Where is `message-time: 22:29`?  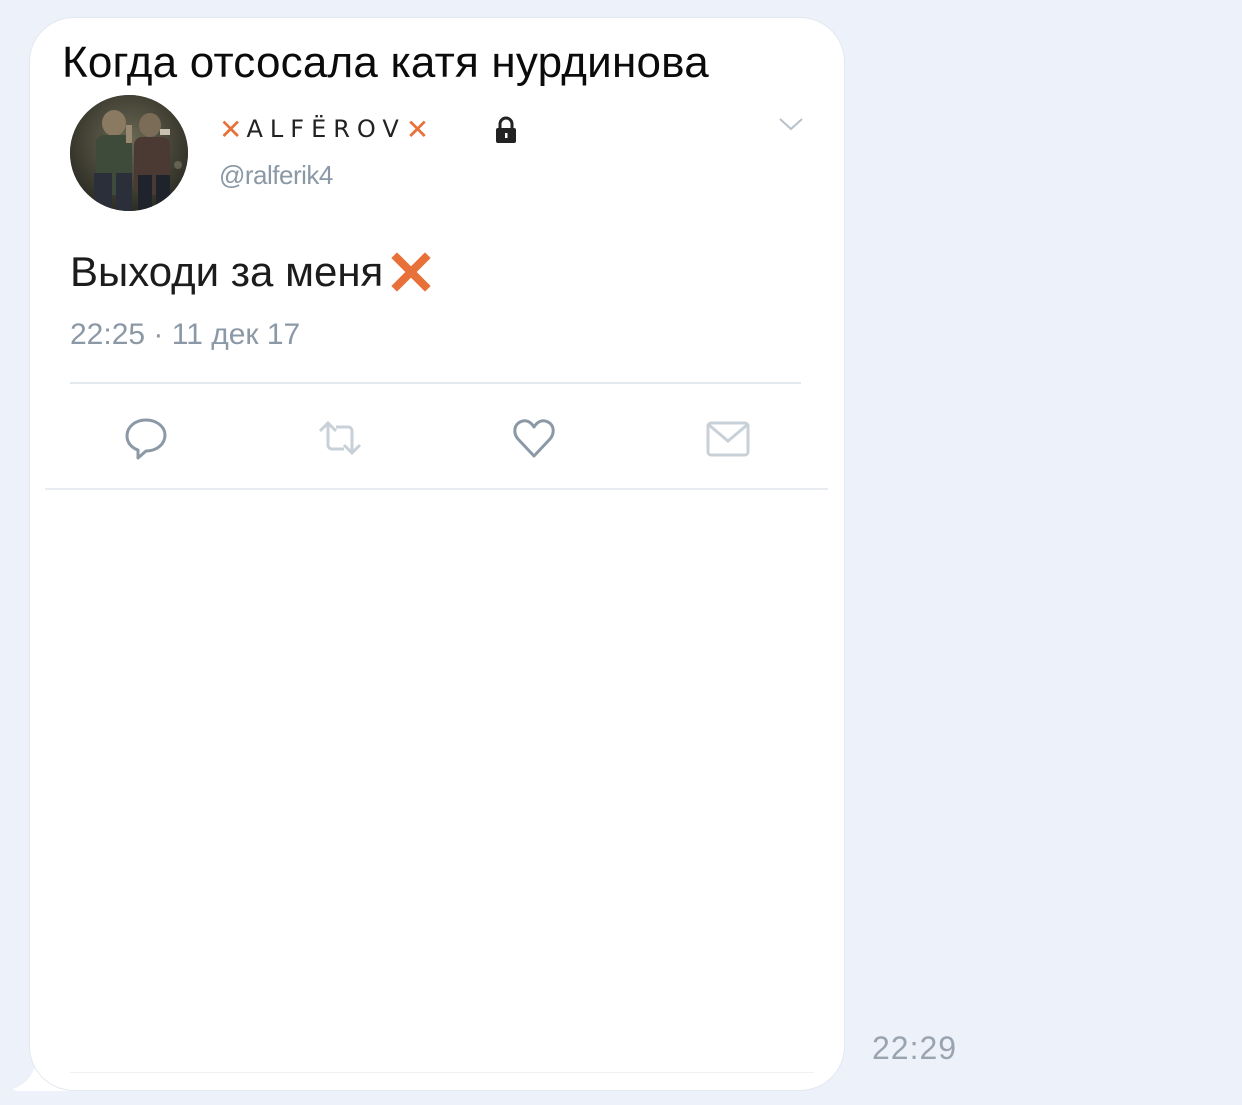 message-time: 22:29 is located at coordinates (915, 1048).